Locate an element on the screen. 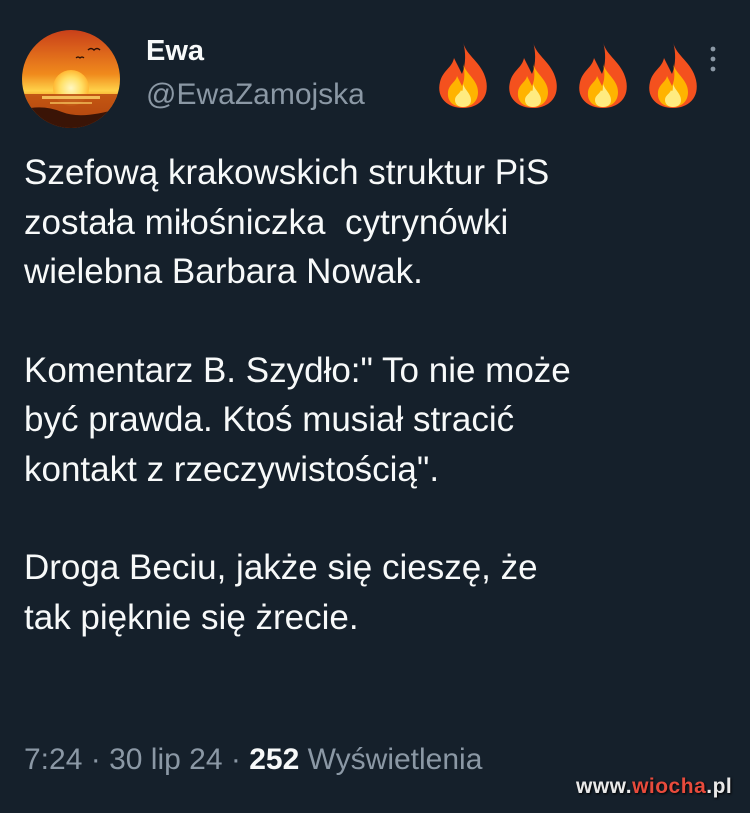  author-display-name: Ewa is located at coordinates (175, 51).